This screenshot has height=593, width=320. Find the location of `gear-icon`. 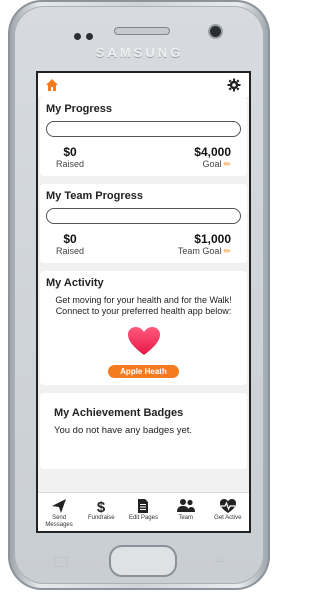

gear-icon is located at coordinates (234, 85).